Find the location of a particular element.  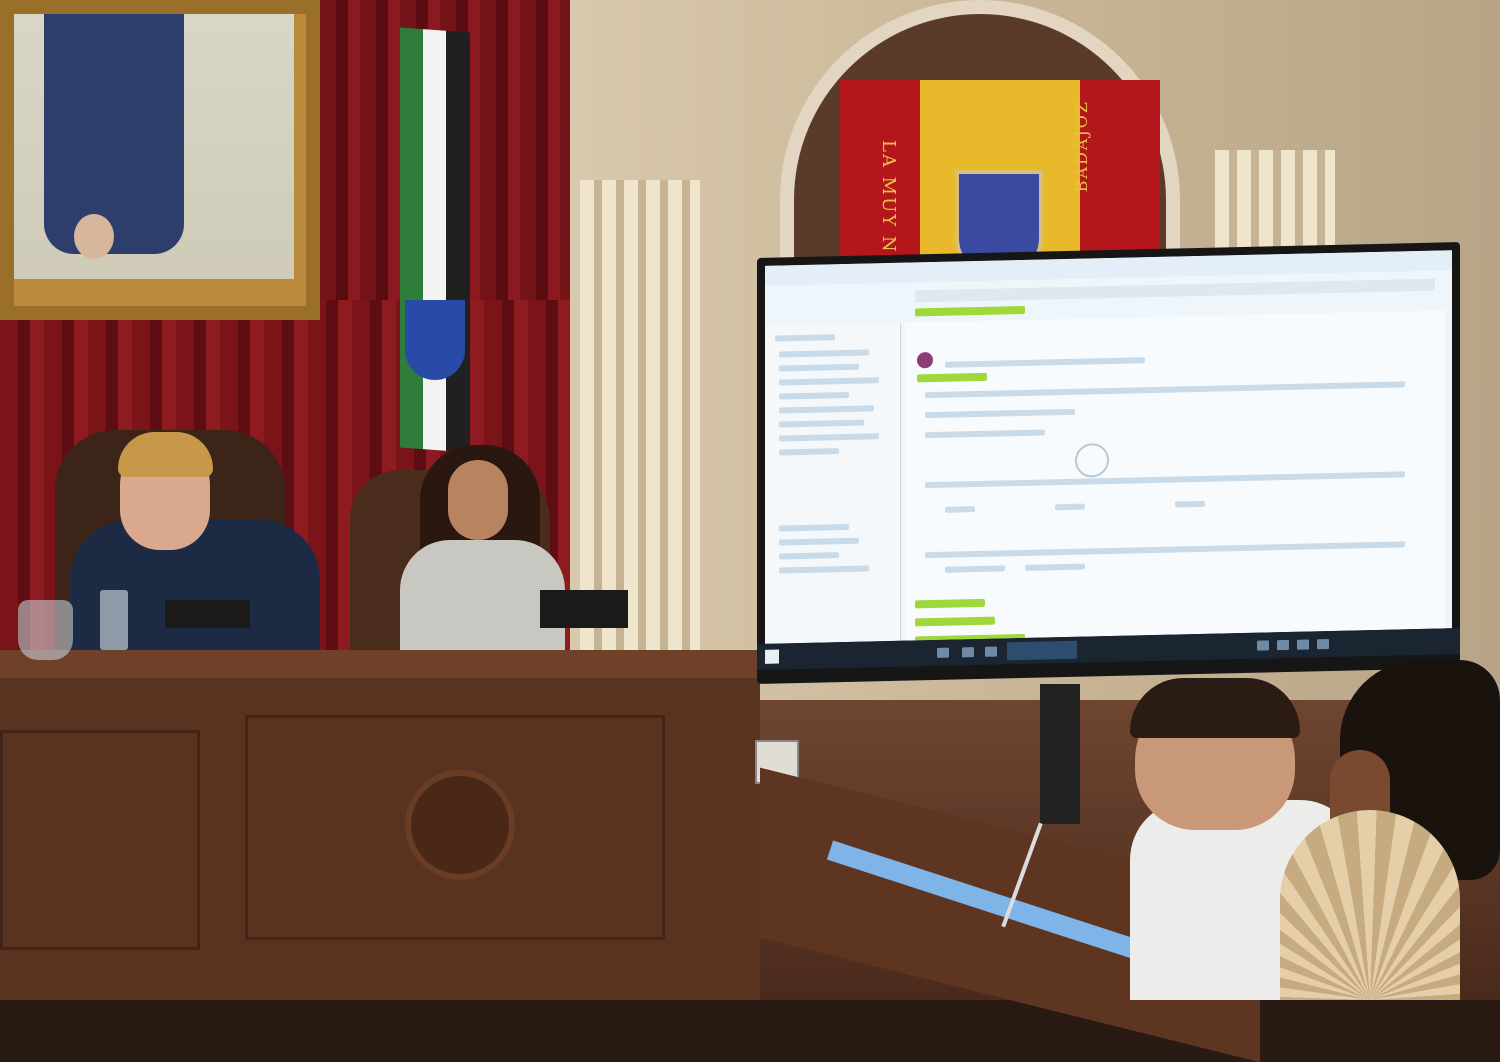

screen-main-panel is located at coordinates (1175, 477).